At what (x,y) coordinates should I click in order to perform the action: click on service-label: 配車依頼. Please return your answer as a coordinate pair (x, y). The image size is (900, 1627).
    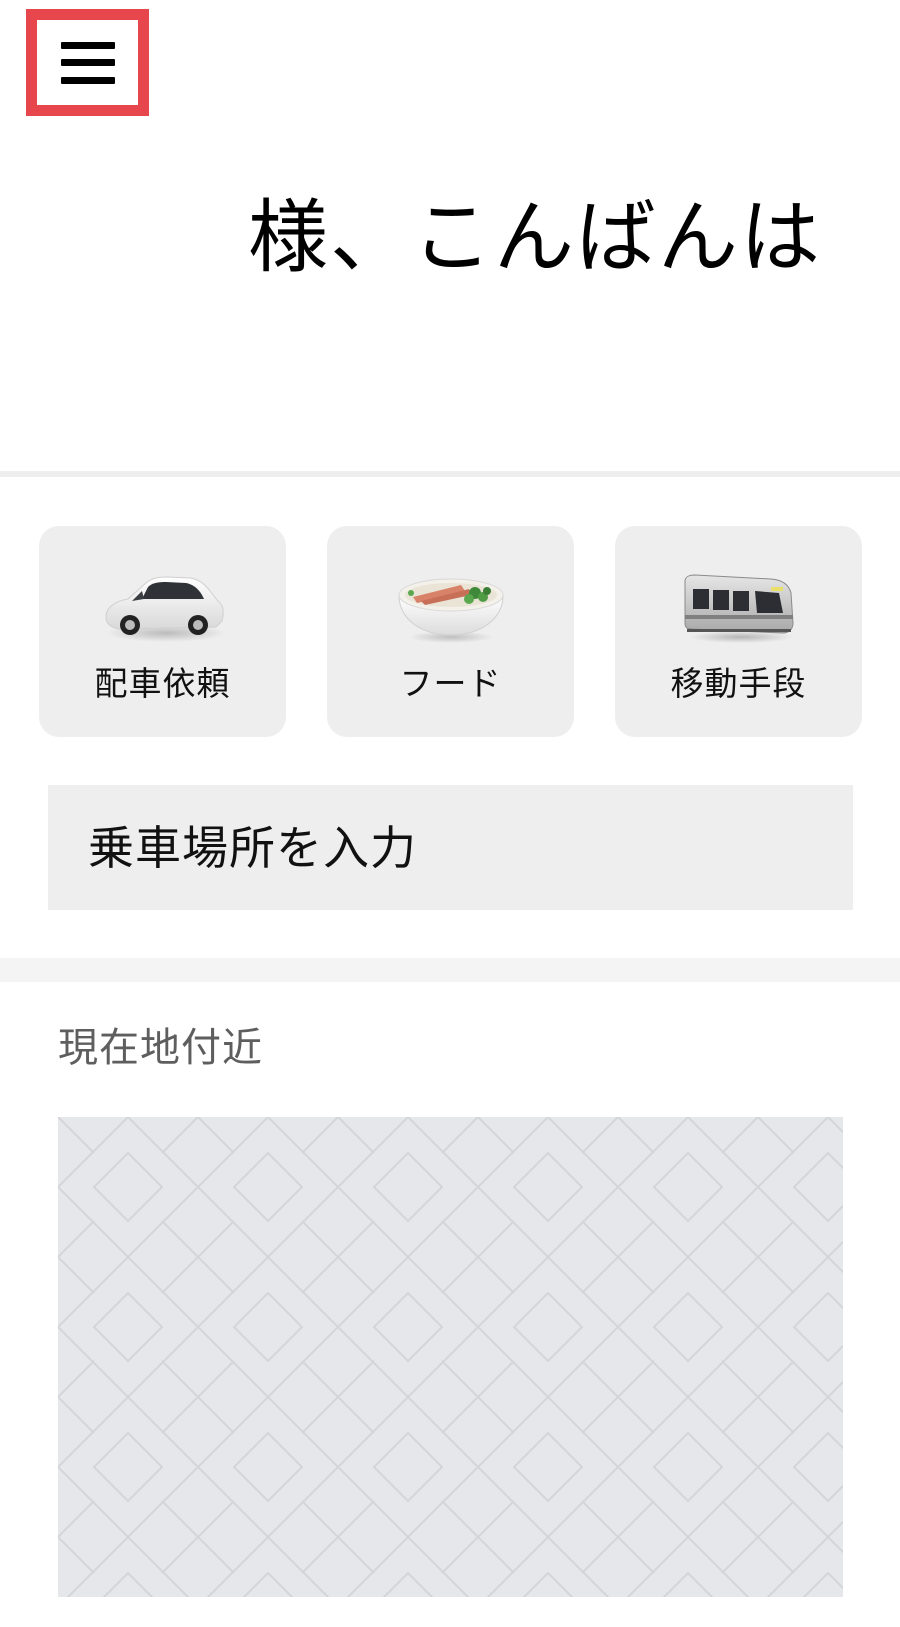
    Looking at the image, I should click on (162, 683).